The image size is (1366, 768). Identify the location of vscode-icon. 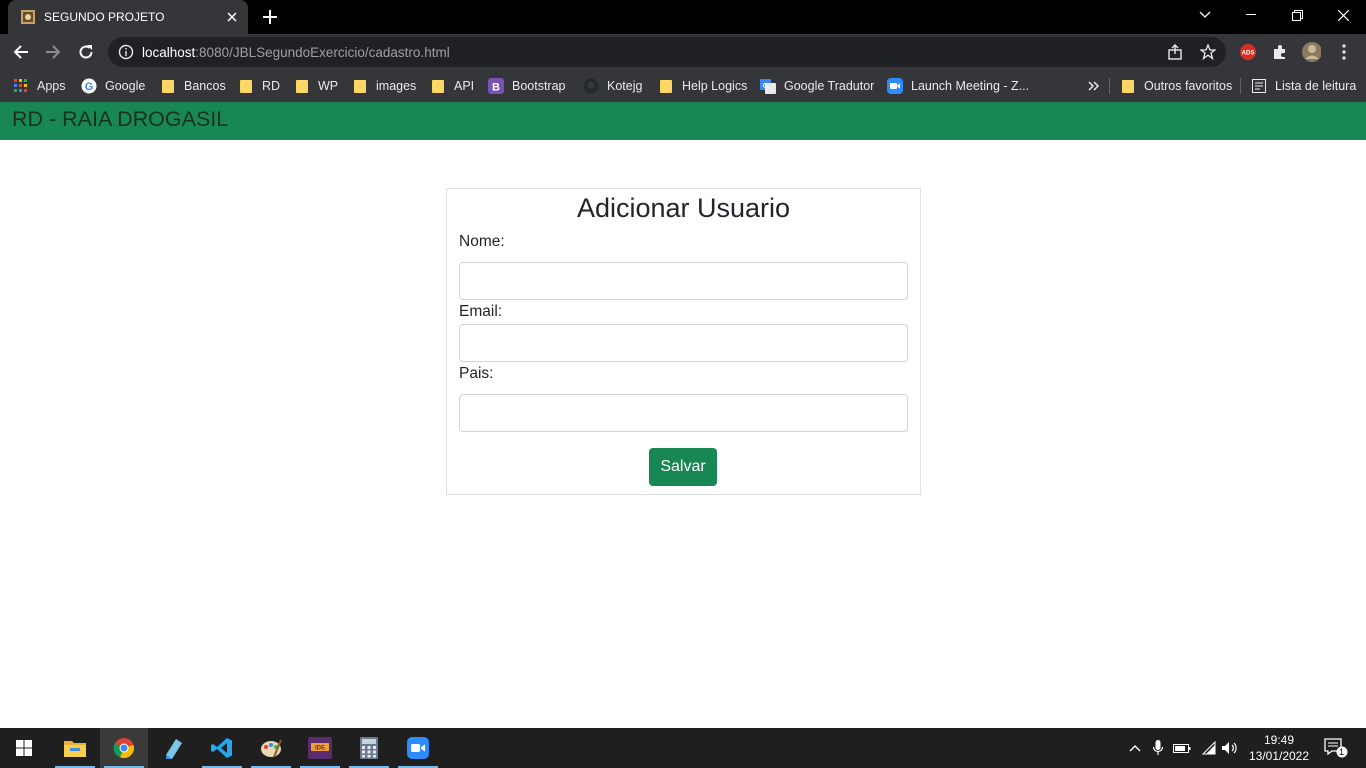
(222, 748).